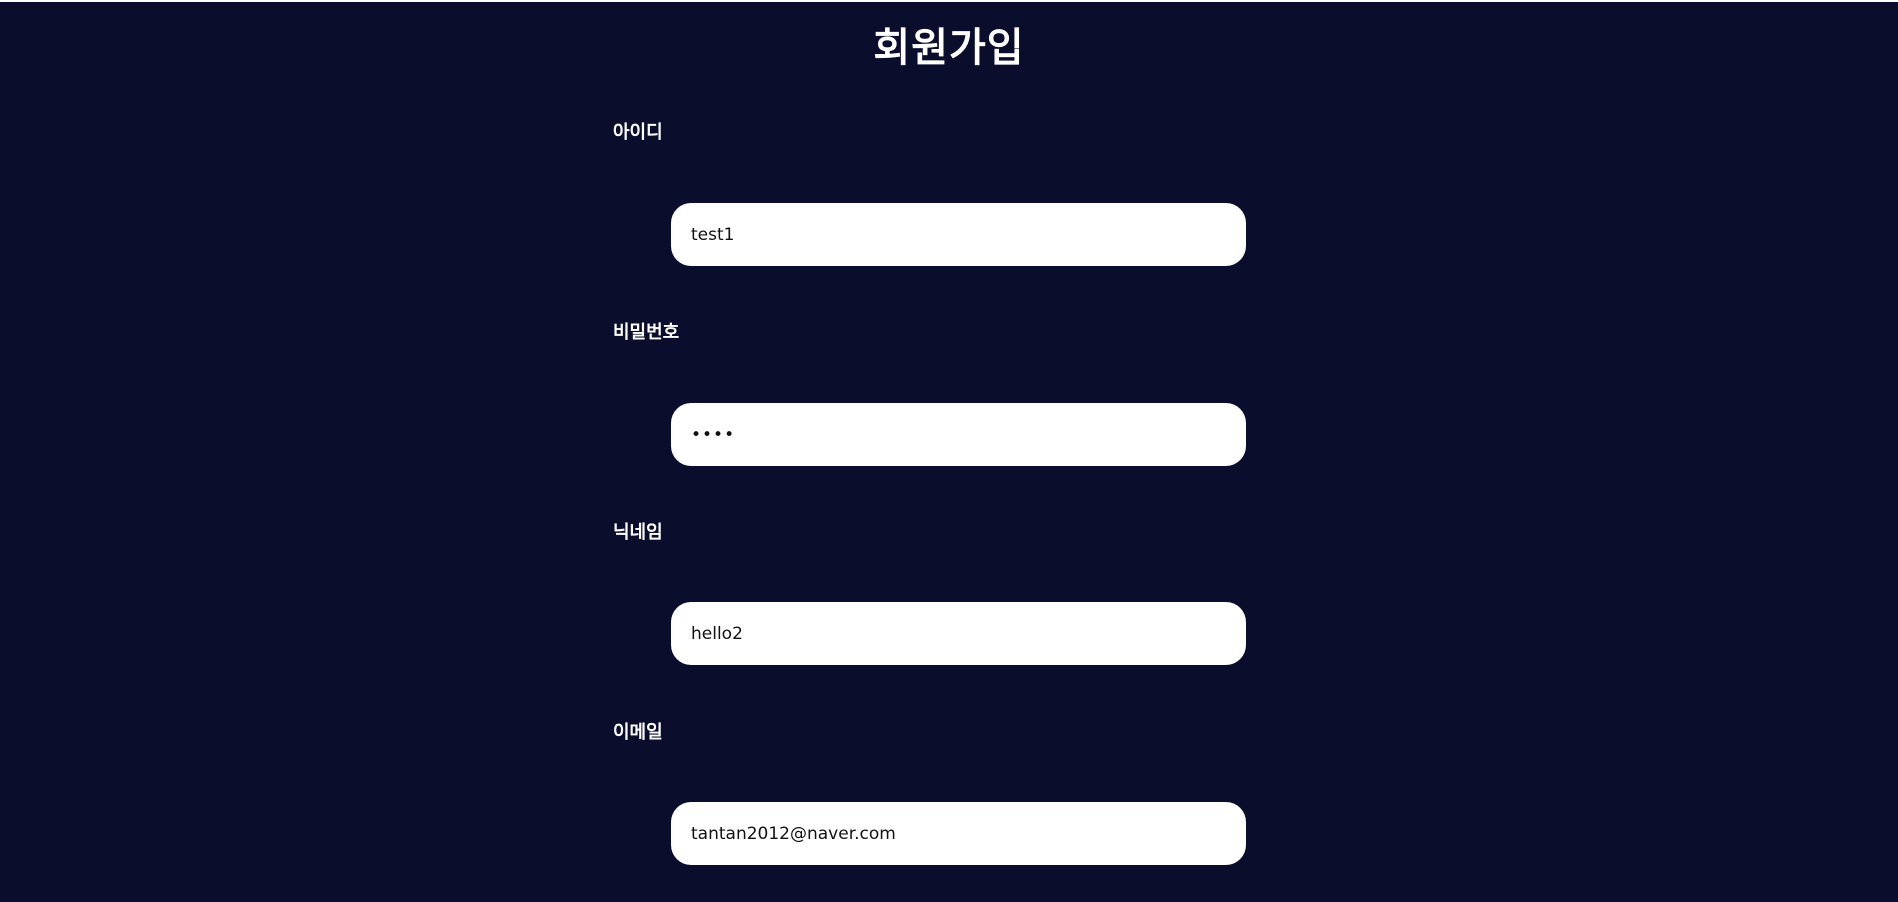 This screenshot has height=902, width=1898. What do you see at coordinates (638, 132) in the screenshot?
I see `username-label: 아이디` at bounding box center [638, 132].